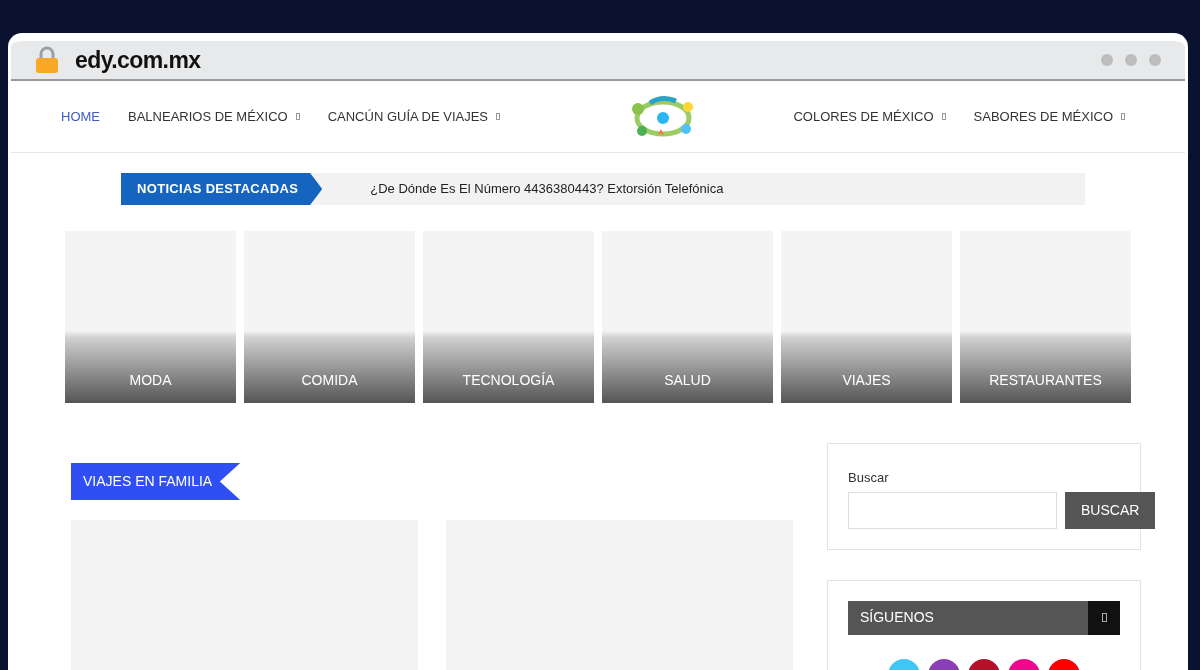 Image resolution: width=1200 pixels, height=670 pixels. What do you see at coordinates (80, 116) in the screenshot?
I see `nav-link: HOME` at bounding box center [80, 116].